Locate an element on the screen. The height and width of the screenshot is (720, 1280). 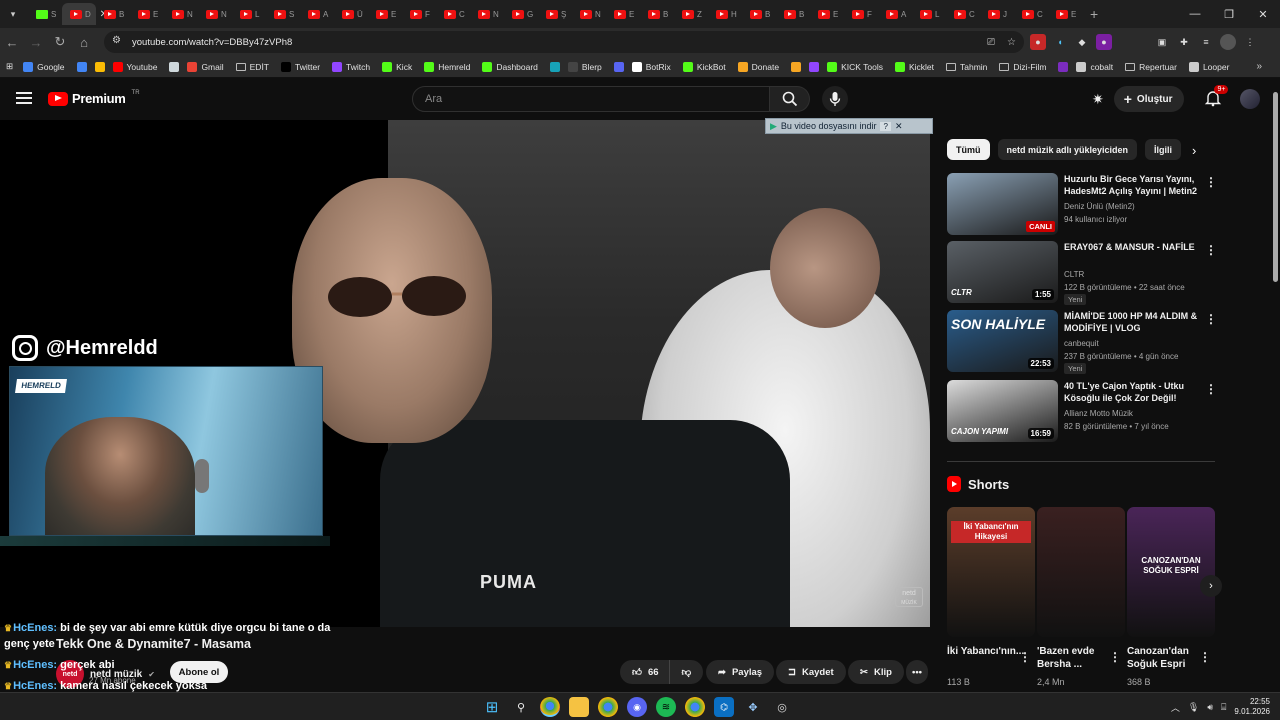
back-arrow-icon: ← is located at coordinates (12, 42).